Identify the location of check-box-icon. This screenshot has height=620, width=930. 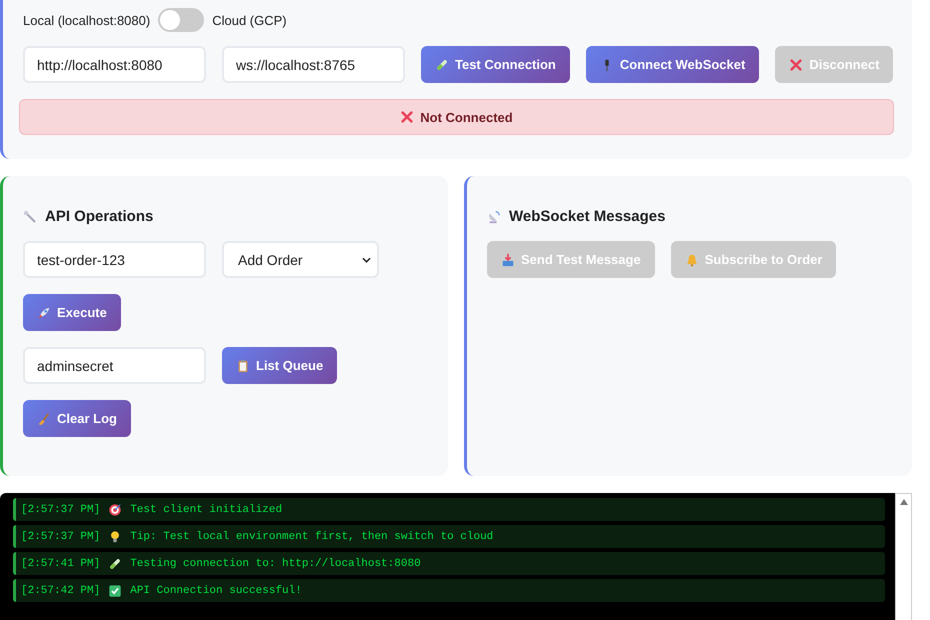
(115, 591).